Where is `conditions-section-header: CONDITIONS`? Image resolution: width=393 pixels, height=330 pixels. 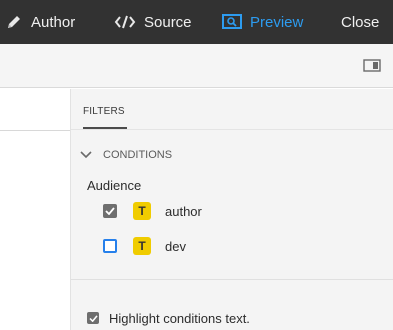 conditions-section-header: CONDITIONS is located at coordinates (125, 155).